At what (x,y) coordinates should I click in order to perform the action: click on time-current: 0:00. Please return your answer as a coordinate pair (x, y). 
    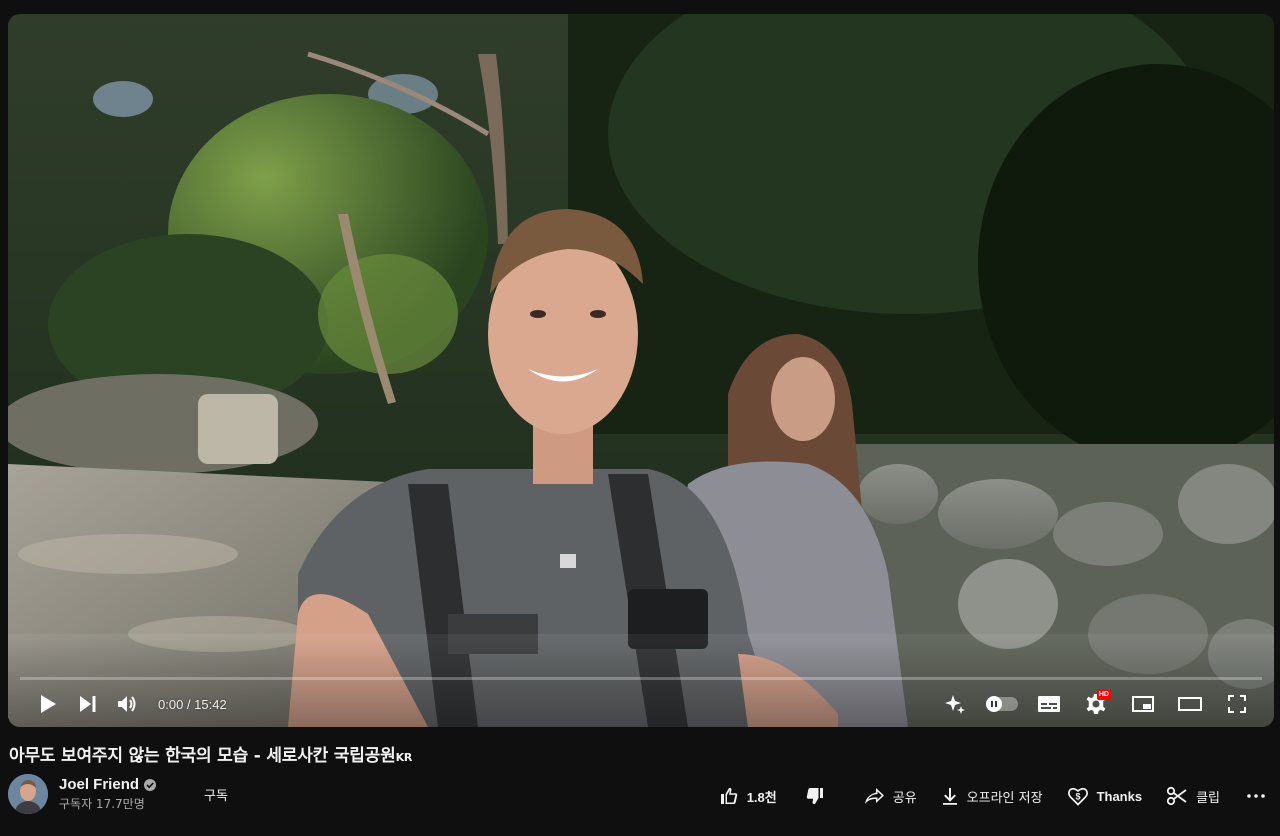
    Looking at the image, I should click on (171, 704).